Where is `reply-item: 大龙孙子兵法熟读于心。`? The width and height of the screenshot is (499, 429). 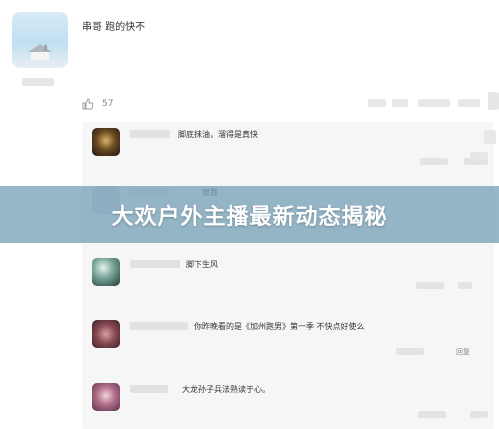
reply-item: 大龙孙子兵法熟读于心。 is located at coordinates (288, 402).